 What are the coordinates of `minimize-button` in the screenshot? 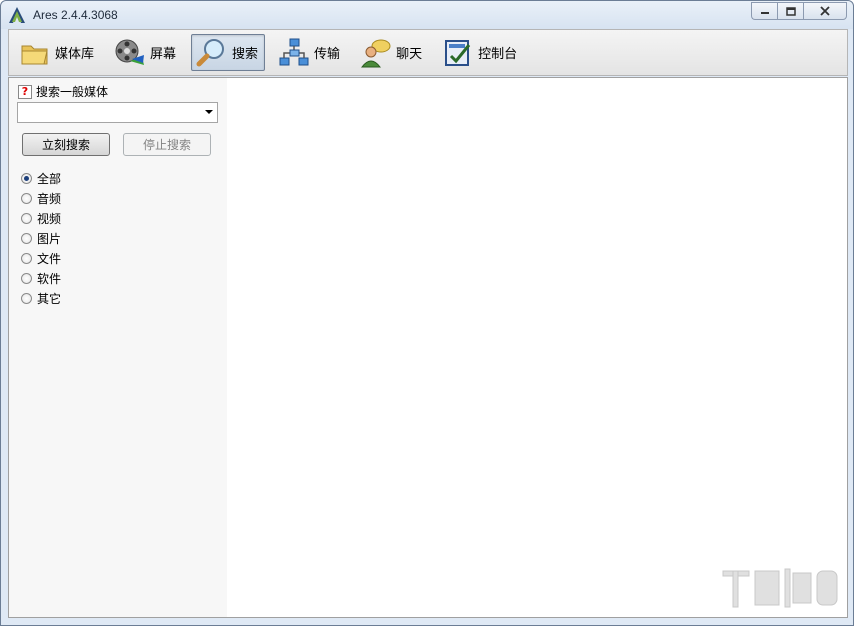 It's located at (764, 11).